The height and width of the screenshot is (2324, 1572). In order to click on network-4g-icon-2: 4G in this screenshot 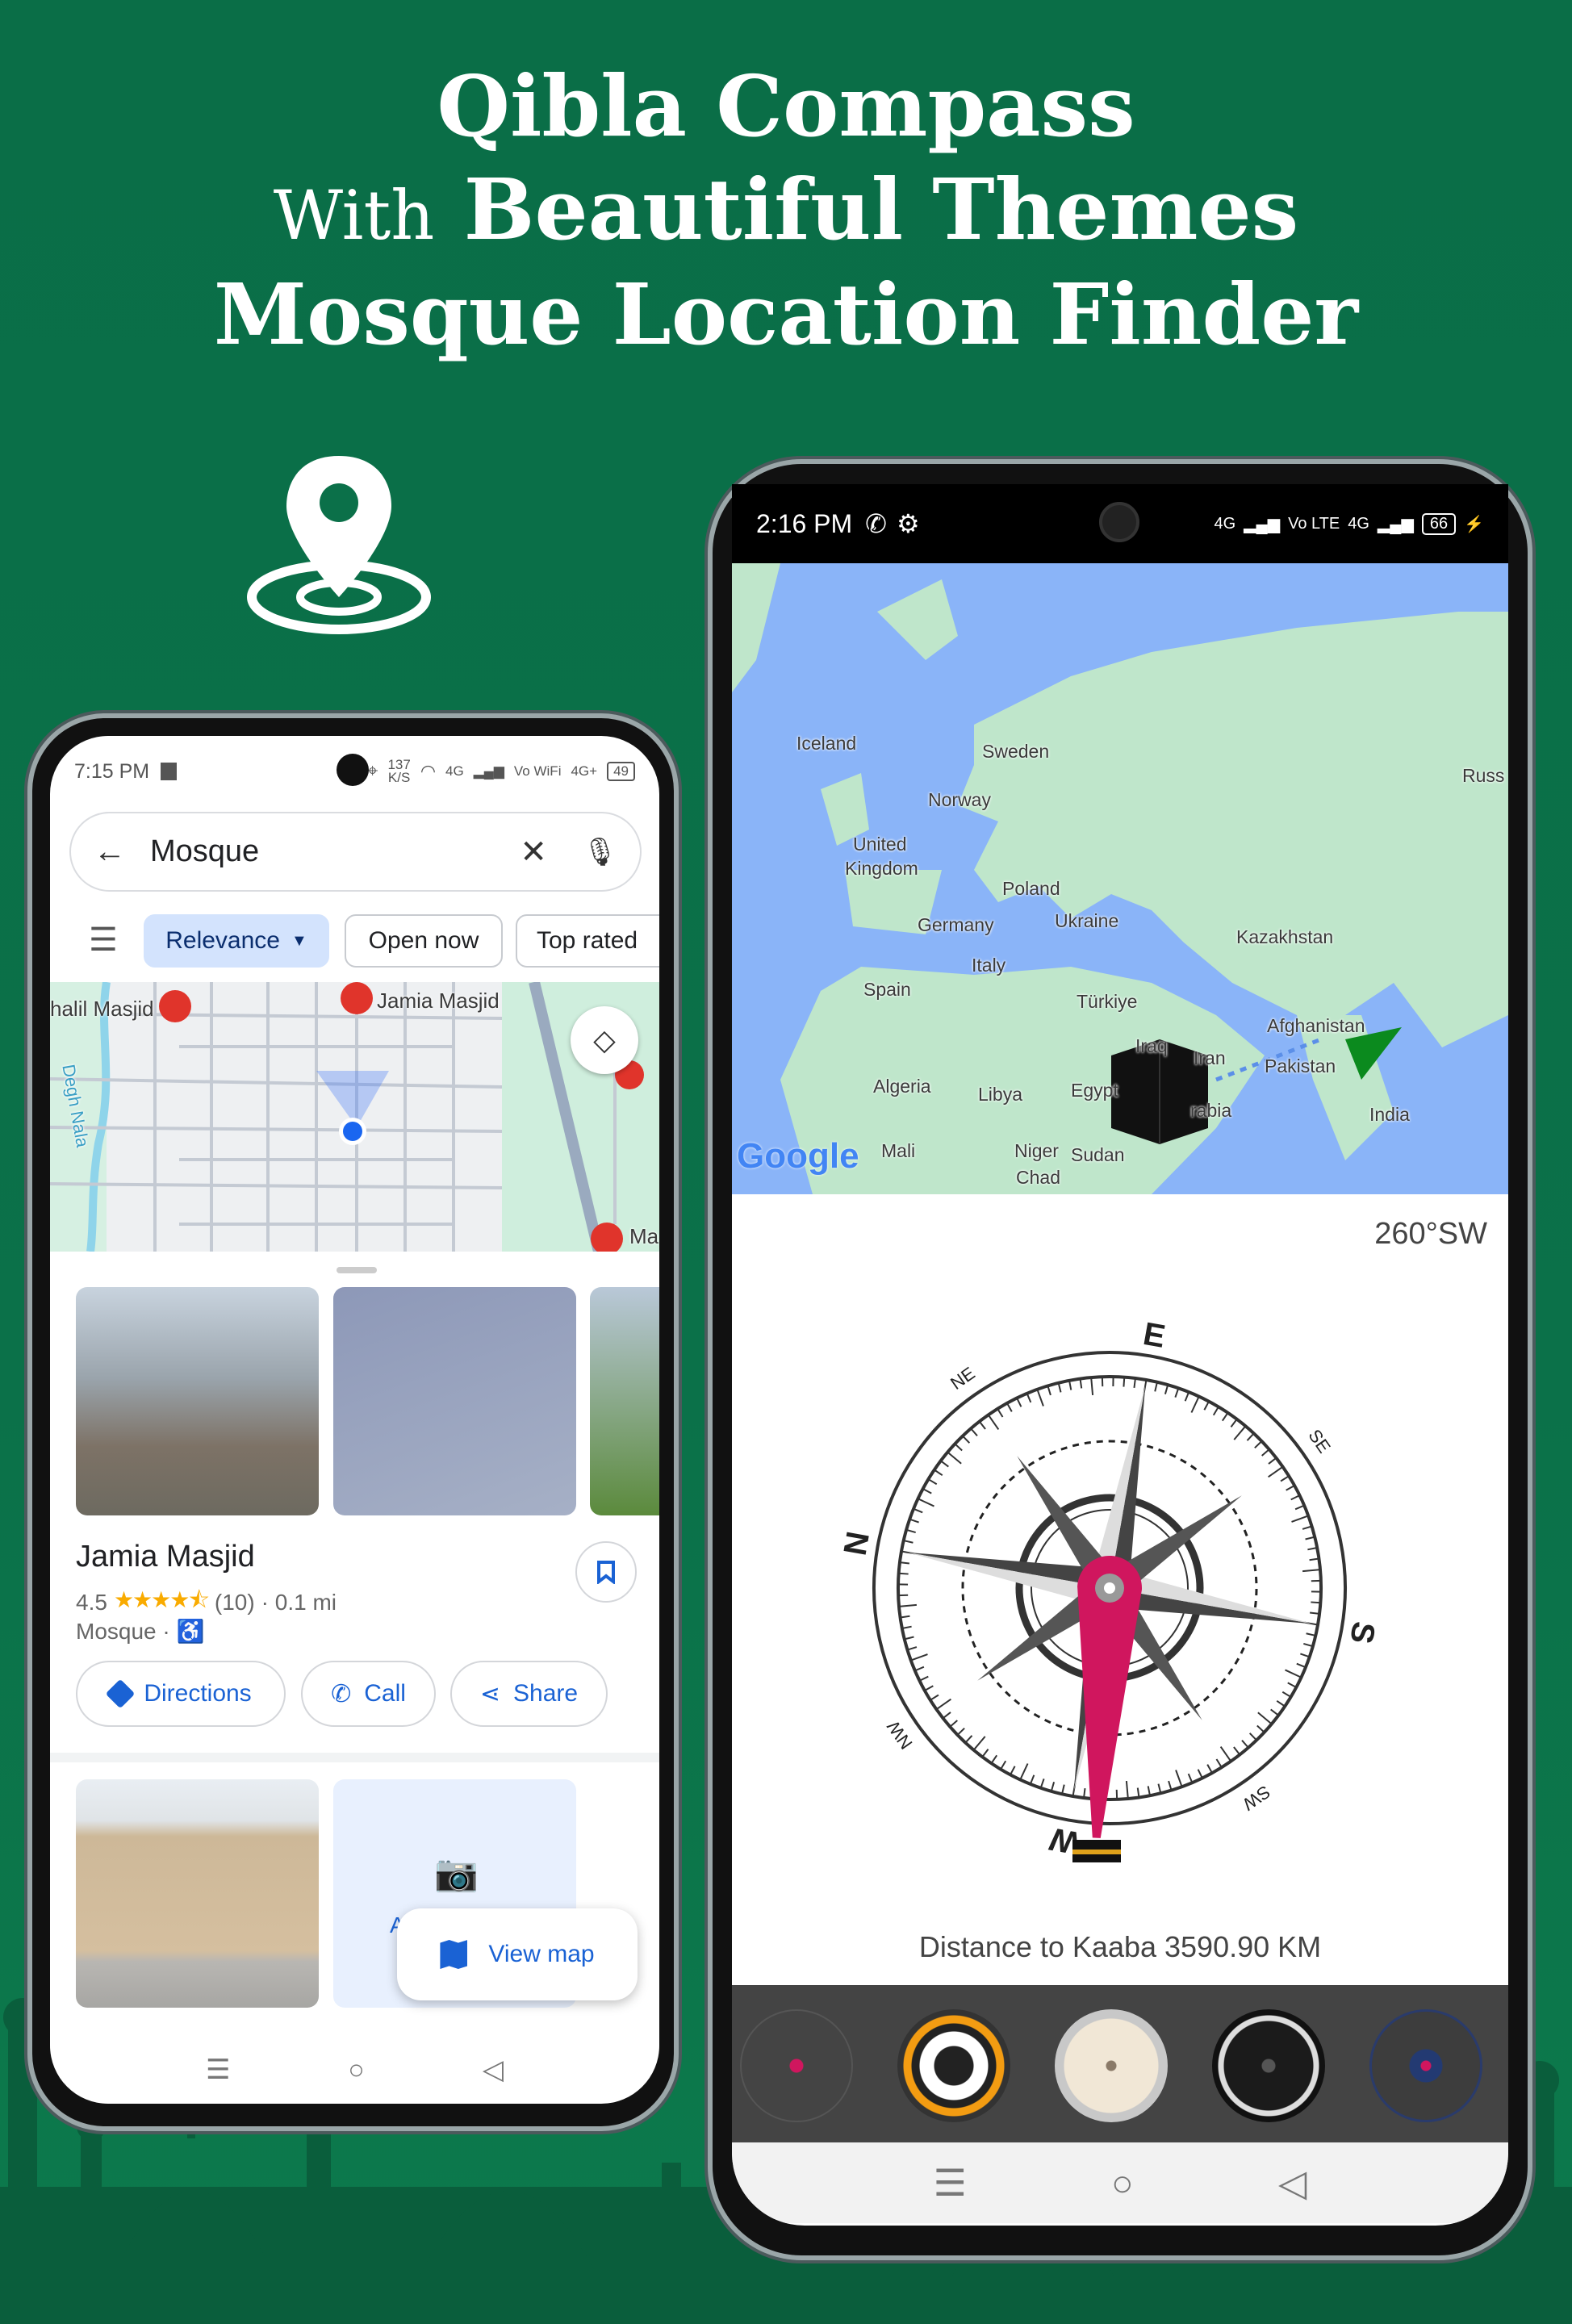, I will do `click(1359, 523)`.